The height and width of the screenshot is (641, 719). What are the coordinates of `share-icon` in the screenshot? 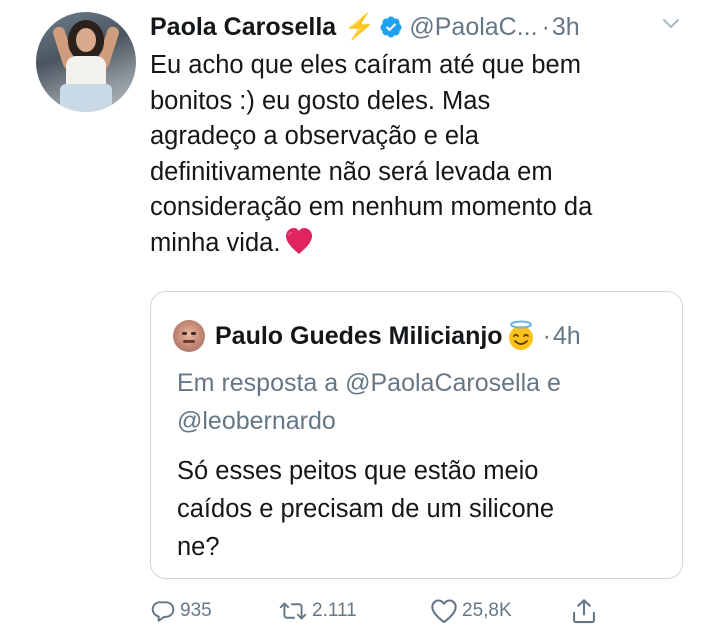 It's located at (584, 611).